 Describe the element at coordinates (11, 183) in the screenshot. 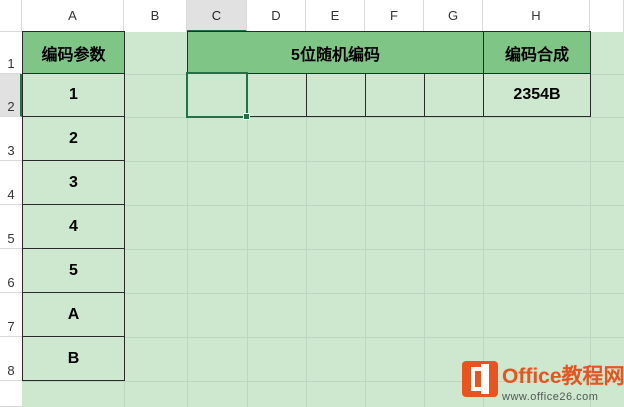

I see `row-header-4: 4` at that location.